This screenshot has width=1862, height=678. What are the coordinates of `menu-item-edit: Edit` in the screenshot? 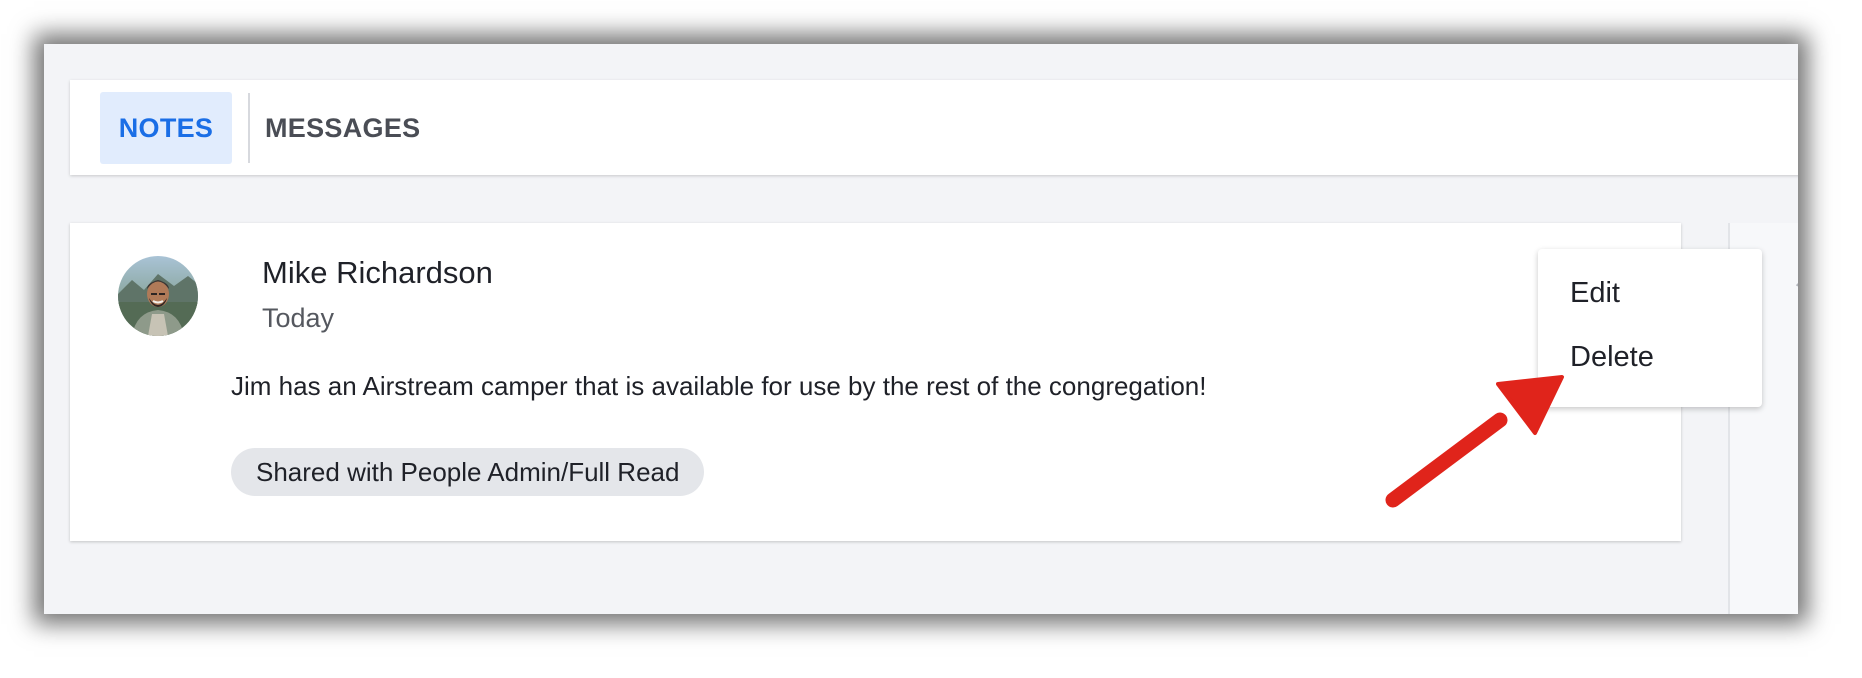 It's located at (1595, 293).